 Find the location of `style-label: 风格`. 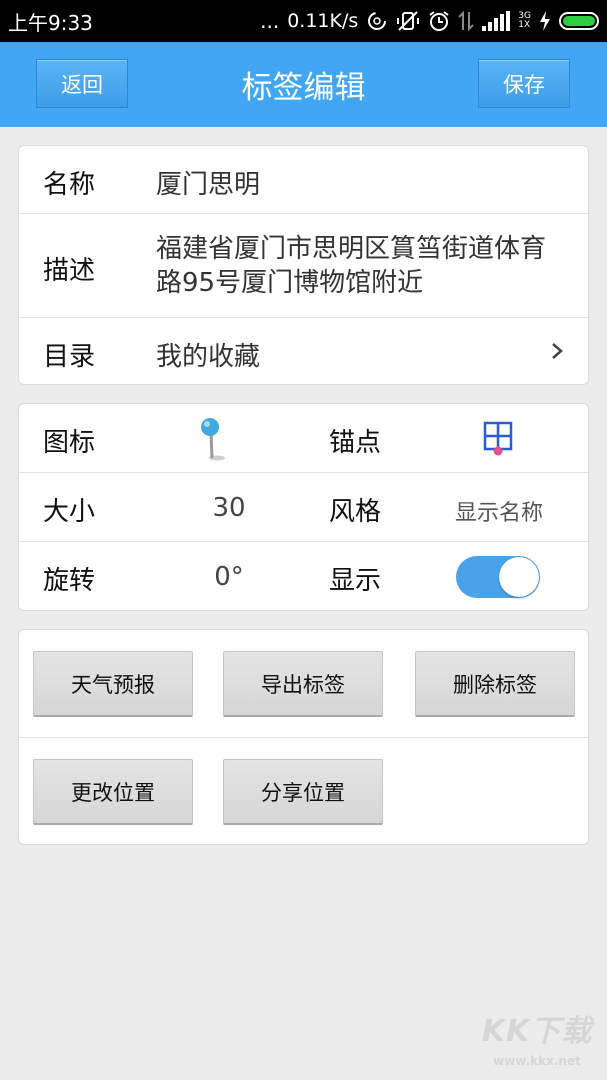

style-label: 风格 is located at coordinates (355, 512).